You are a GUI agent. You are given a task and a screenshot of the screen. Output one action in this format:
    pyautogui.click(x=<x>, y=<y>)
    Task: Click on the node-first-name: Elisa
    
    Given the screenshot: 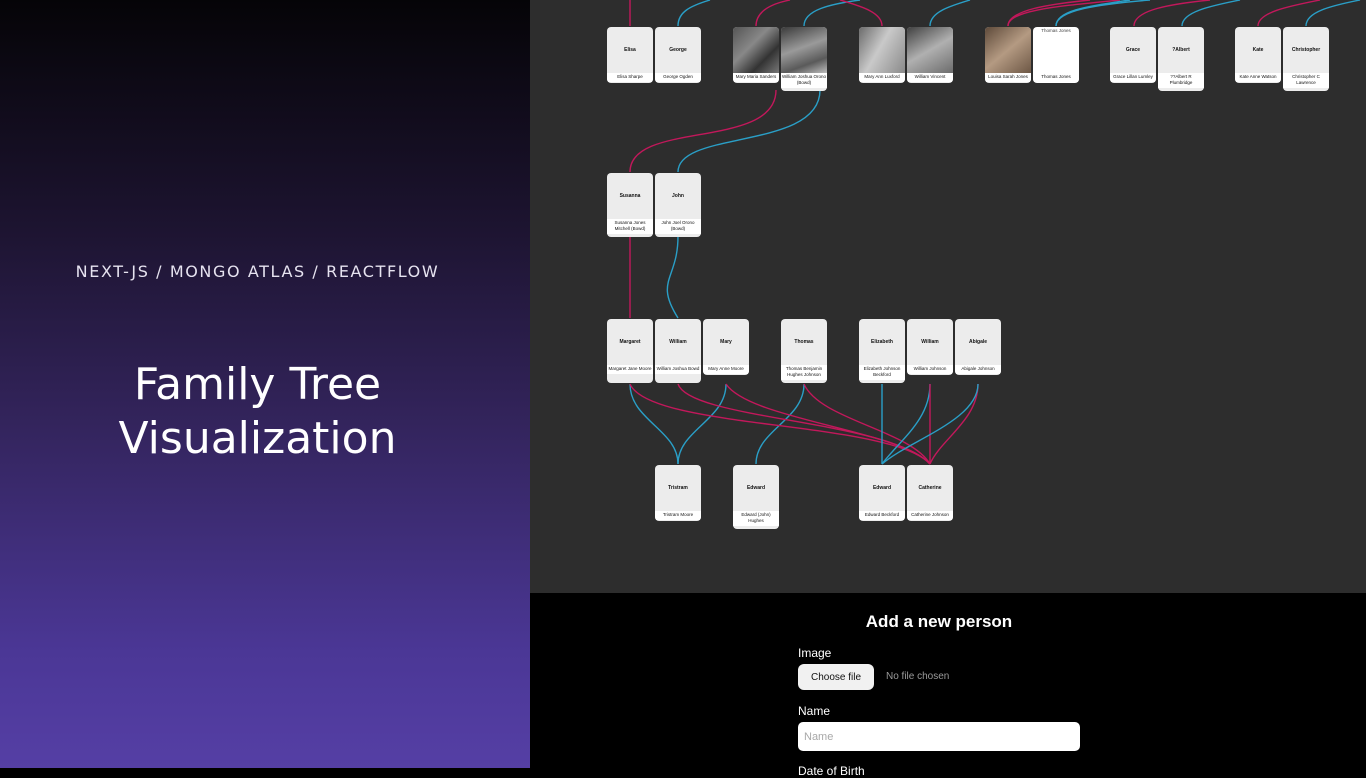 What is the action you would take?
    pyautogui.click(x=630, y=50)
    